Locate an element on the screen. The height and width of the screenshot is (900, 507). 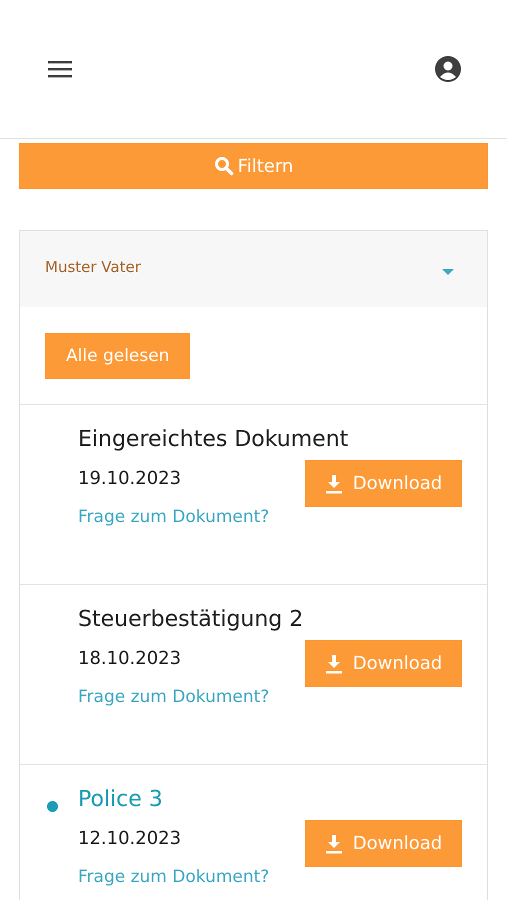
filter-button: Filtern is located at coordinates (253, 166).